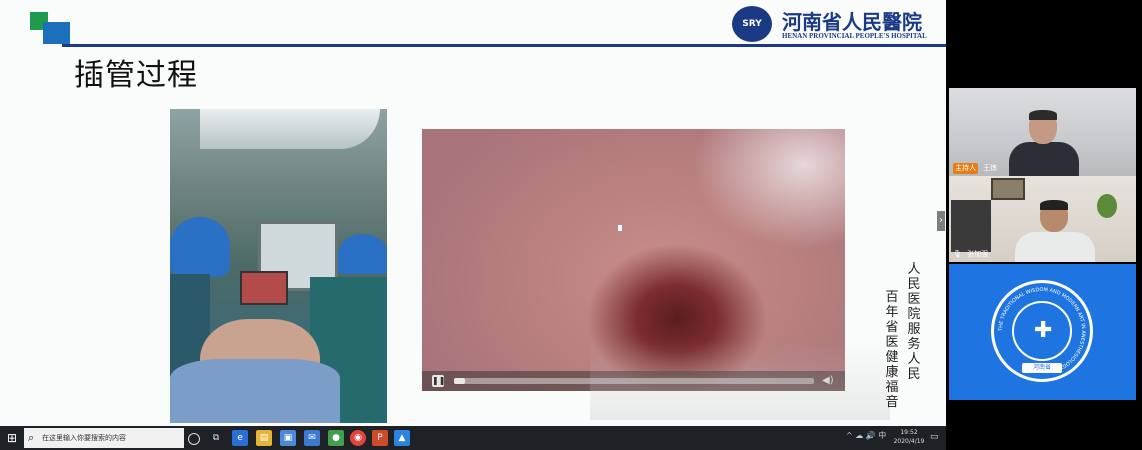 This screenshot has width=1142, height=450. I want to click on app-green-icon: ●, so click(336, 438).